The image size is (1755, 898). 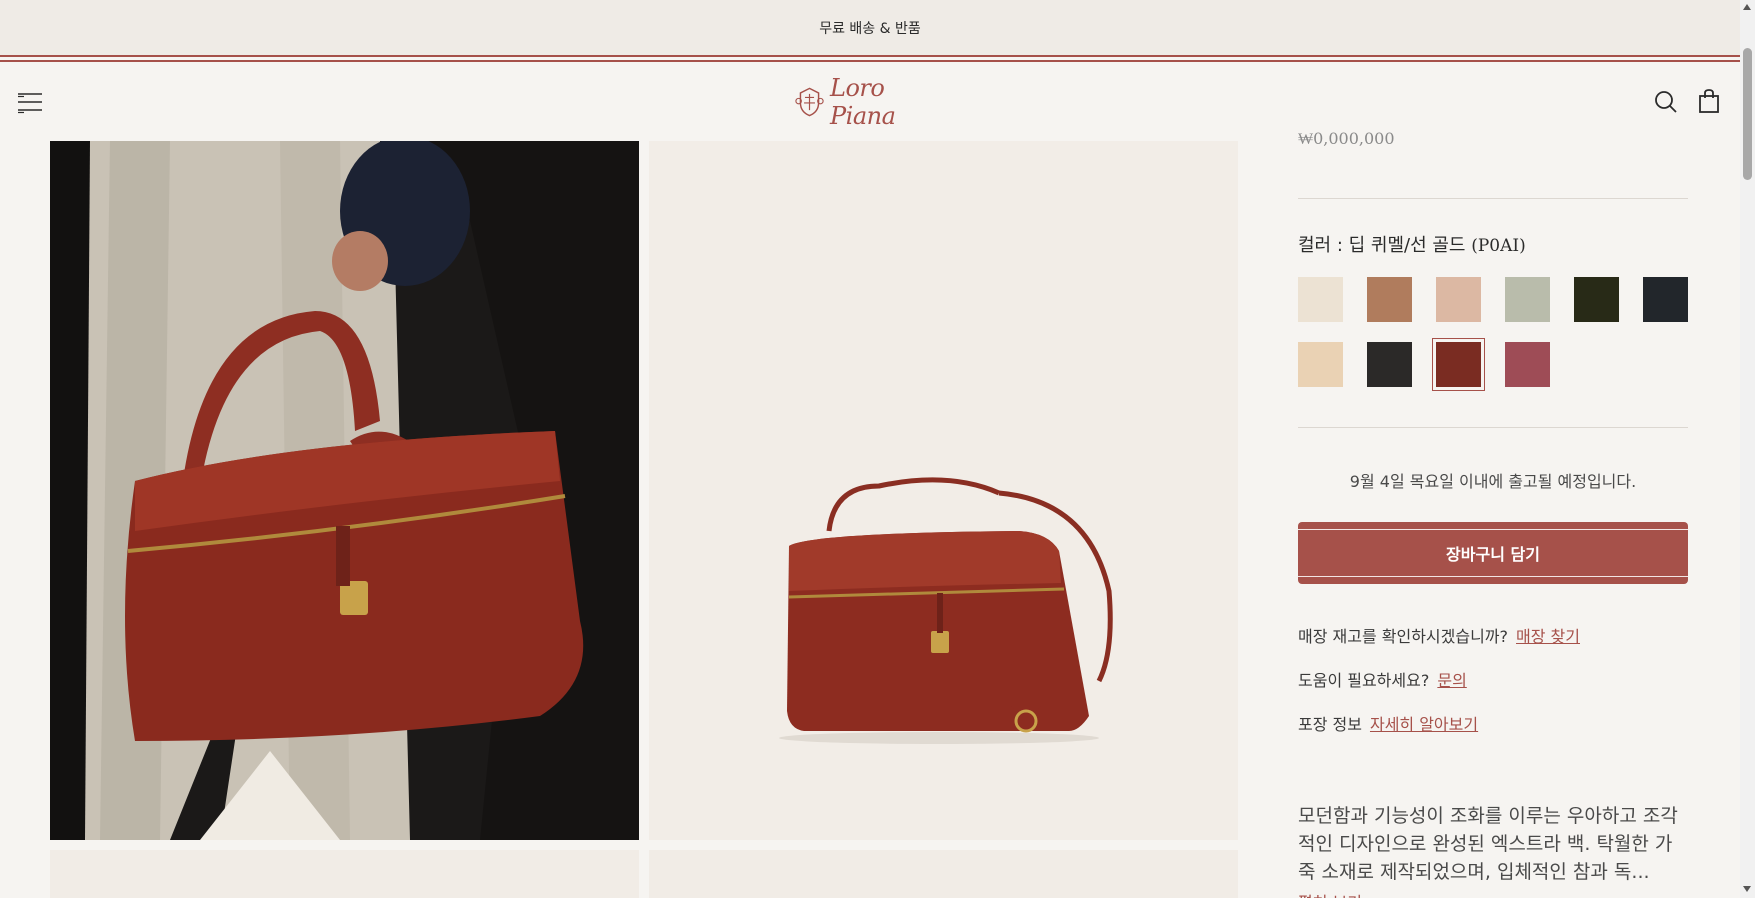 I want to click on swatch-caramel, so click(x=1389, y=299).